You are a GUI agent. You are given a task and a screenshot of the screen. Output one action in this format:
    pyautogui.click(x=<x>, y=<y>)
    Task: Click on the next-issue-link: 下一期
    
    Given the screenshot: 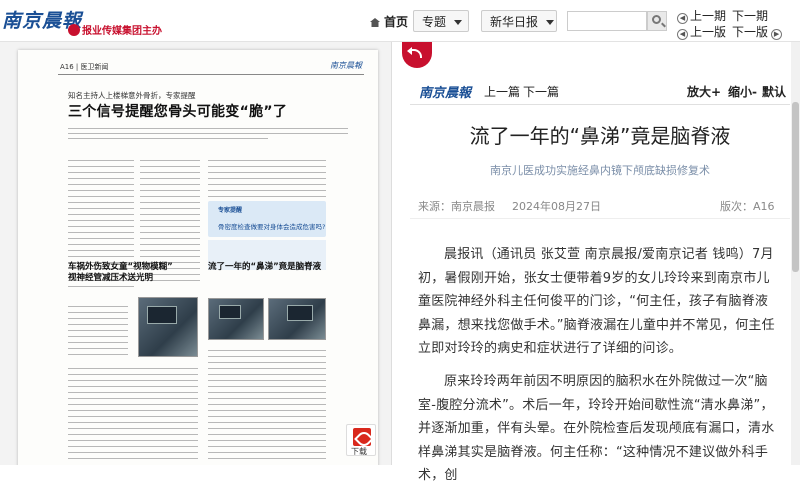 What is the action you would take?
    pyautogui.click(x=750, y=15)
    